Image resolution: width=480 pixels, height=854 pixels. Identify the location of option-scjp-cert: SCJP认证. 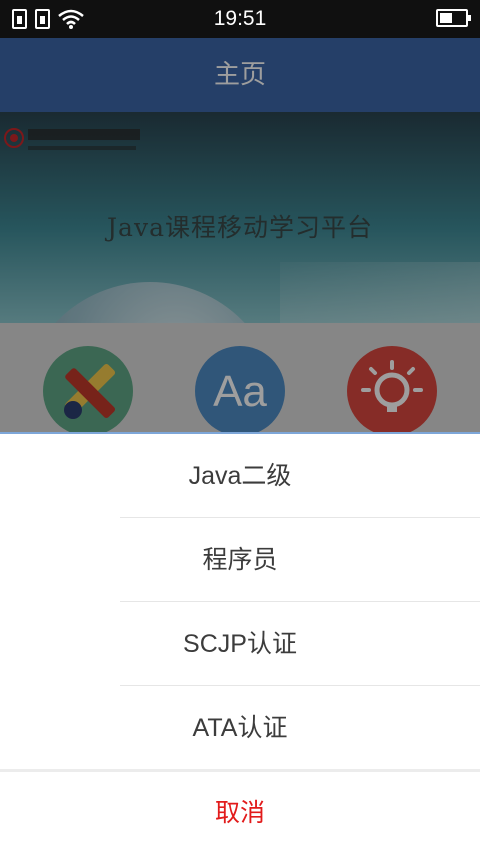
(240, 644).